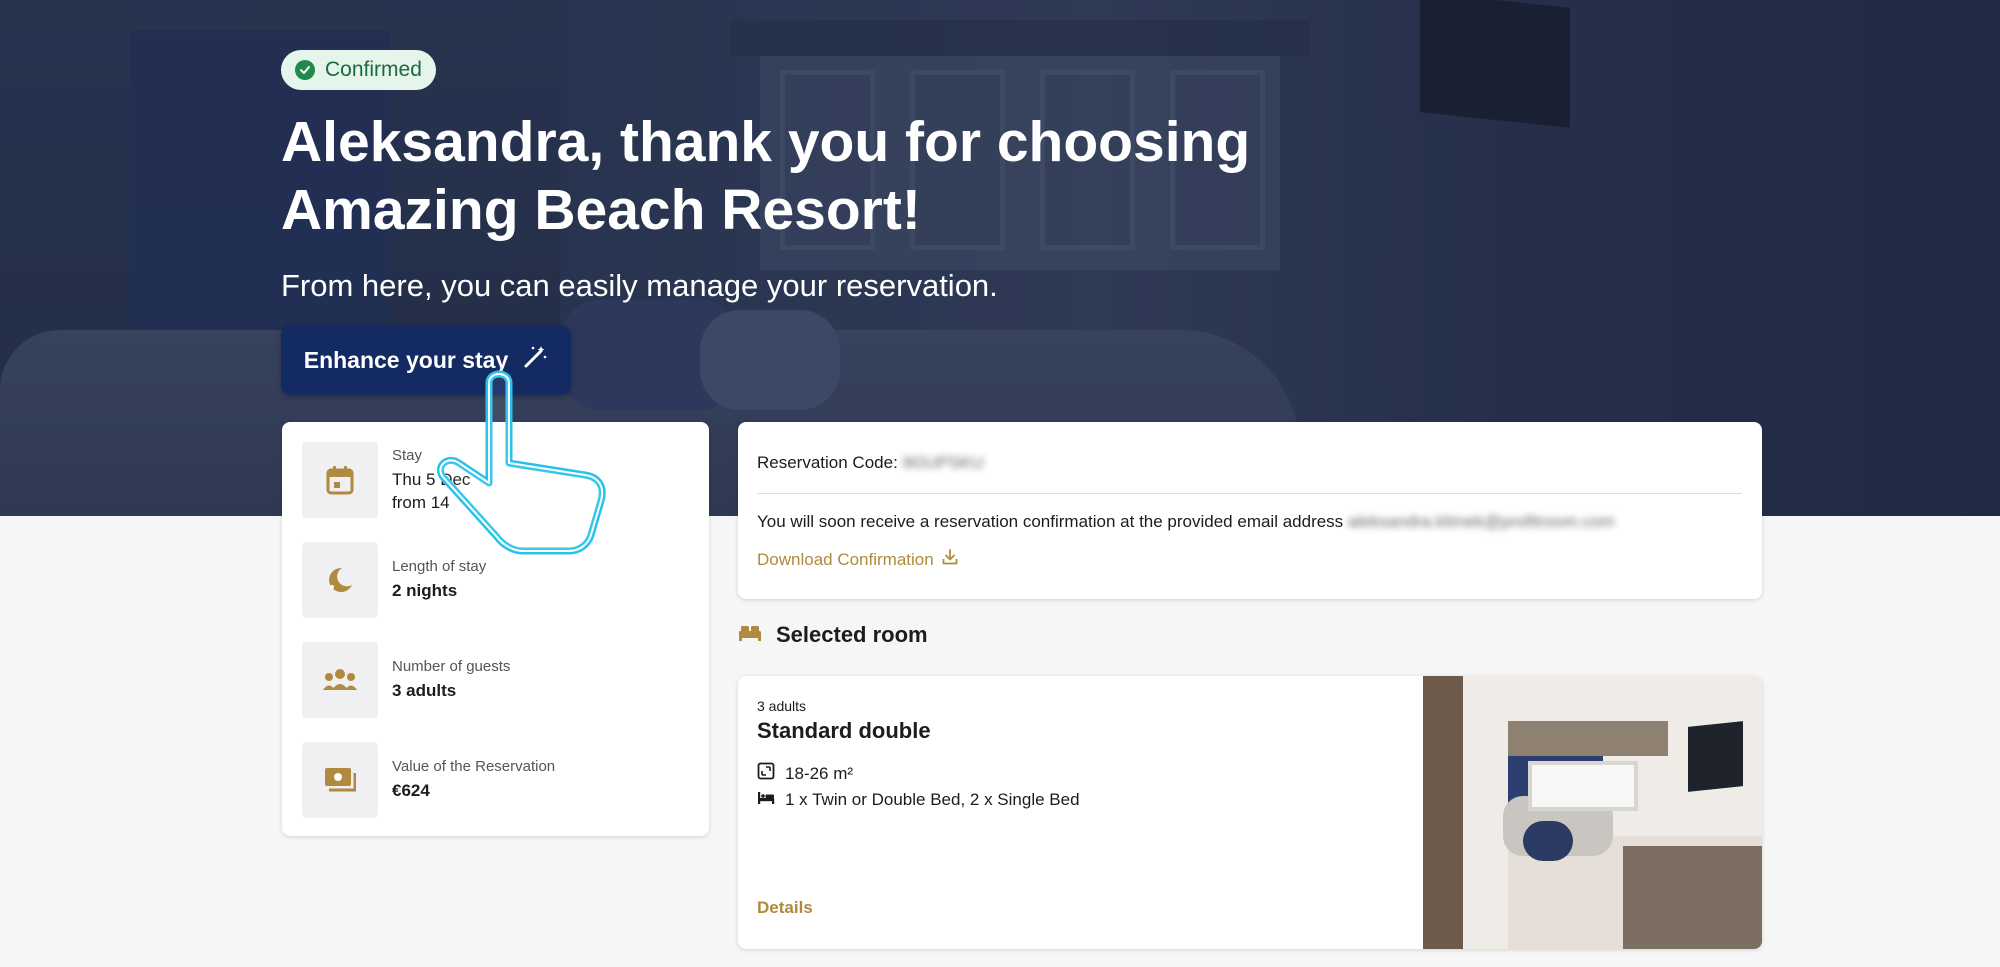 Image resolution: width=2000 pixels, height=967 pixels. I want to click on reservation-email-value: aleksandra.klimek@profitroom.com, so click(1481, 521).